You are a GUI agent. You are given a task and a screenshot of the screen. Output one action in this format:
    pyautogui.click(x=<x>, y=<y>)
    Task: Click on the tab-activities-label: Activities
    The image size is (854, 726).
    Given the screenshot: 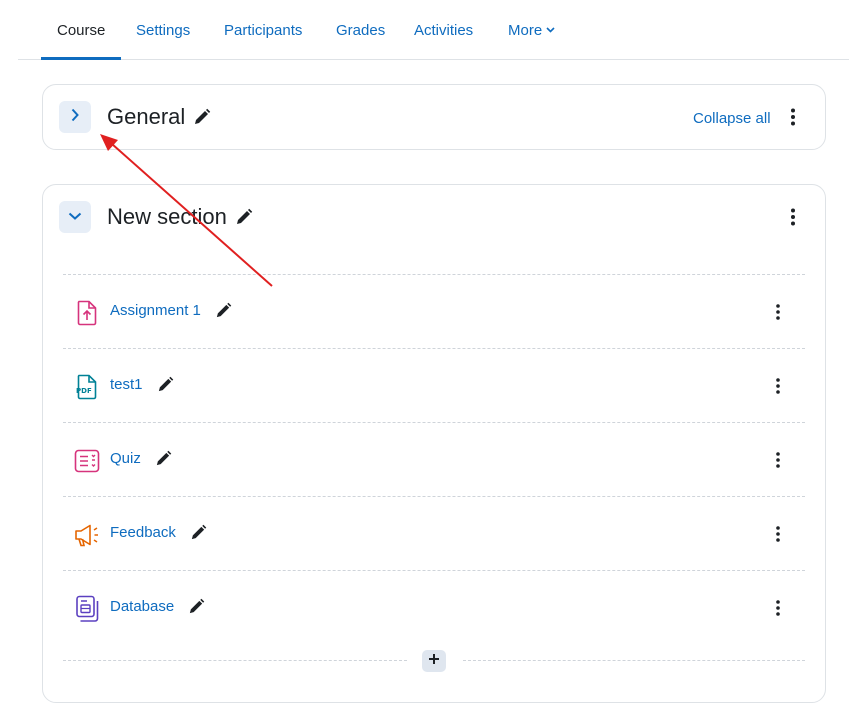 What is the action you would take?
    pyautogui.click(x=444, y=30)
    